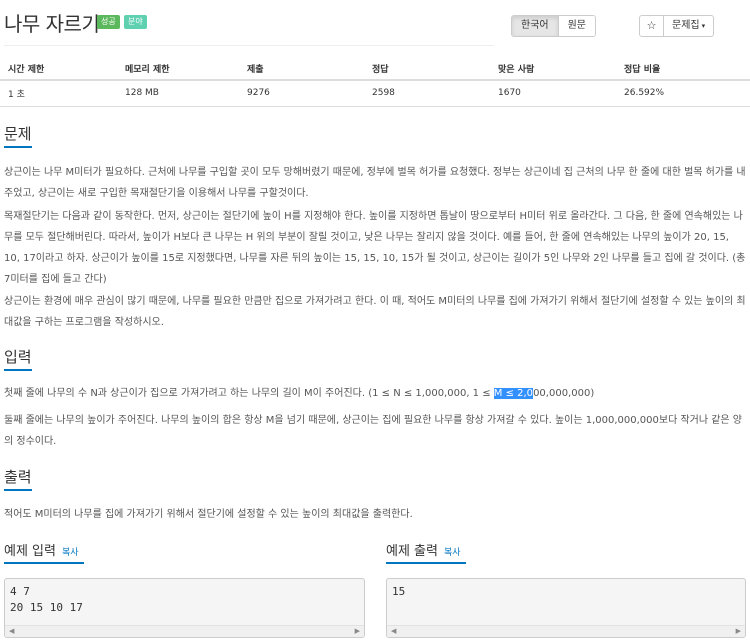 The image size is (750, 643). I want to click on sample-output-scrollbar: ◀ ▶, so click(566, 631).